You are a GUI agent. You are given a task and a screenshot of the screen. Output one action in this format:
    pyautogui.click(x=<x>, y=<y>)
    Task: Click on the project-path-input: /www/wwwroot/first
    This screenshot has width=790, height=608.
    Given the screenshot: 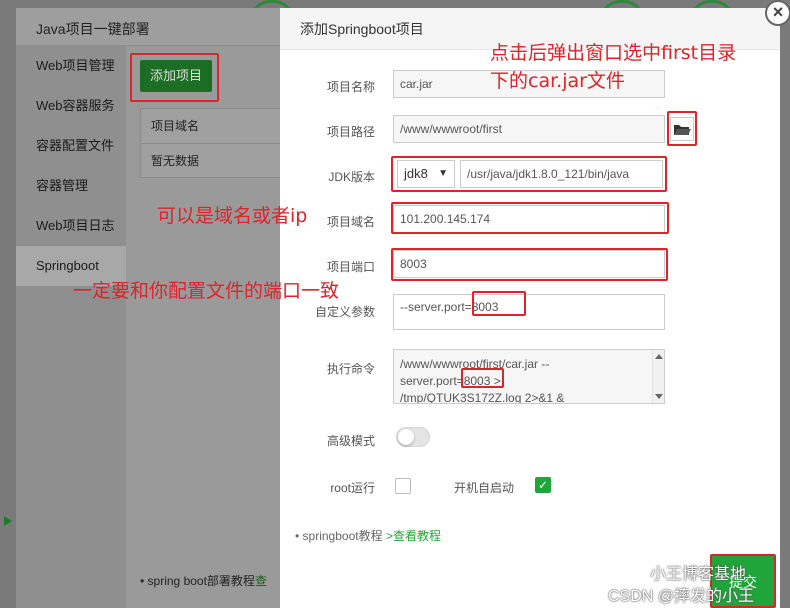 What is the action you would take?
    pyautogui.click(x=529, y=129)
    